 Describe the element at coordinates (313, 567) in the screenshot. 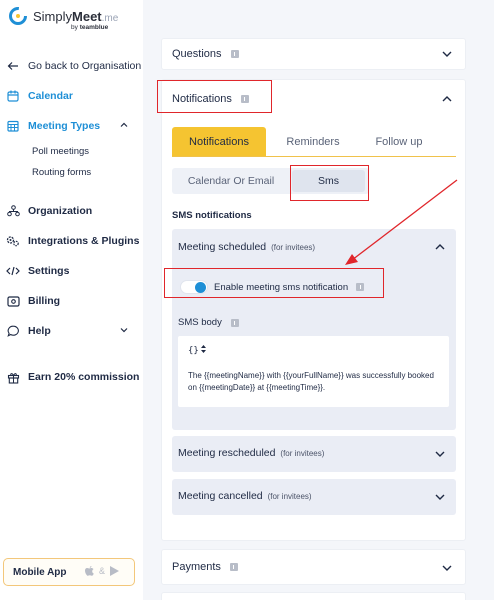

I see `payments-section: Payments` at that location.